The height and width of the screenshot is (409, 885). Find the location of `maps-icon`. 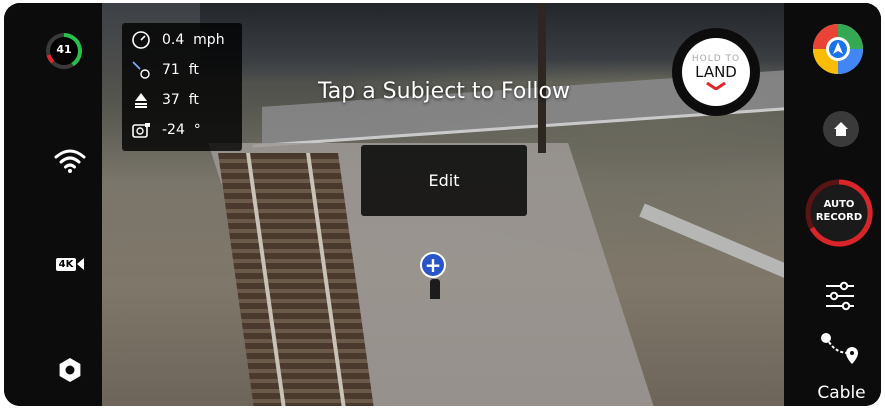

maps-icon is located at coordinates (838, 49).